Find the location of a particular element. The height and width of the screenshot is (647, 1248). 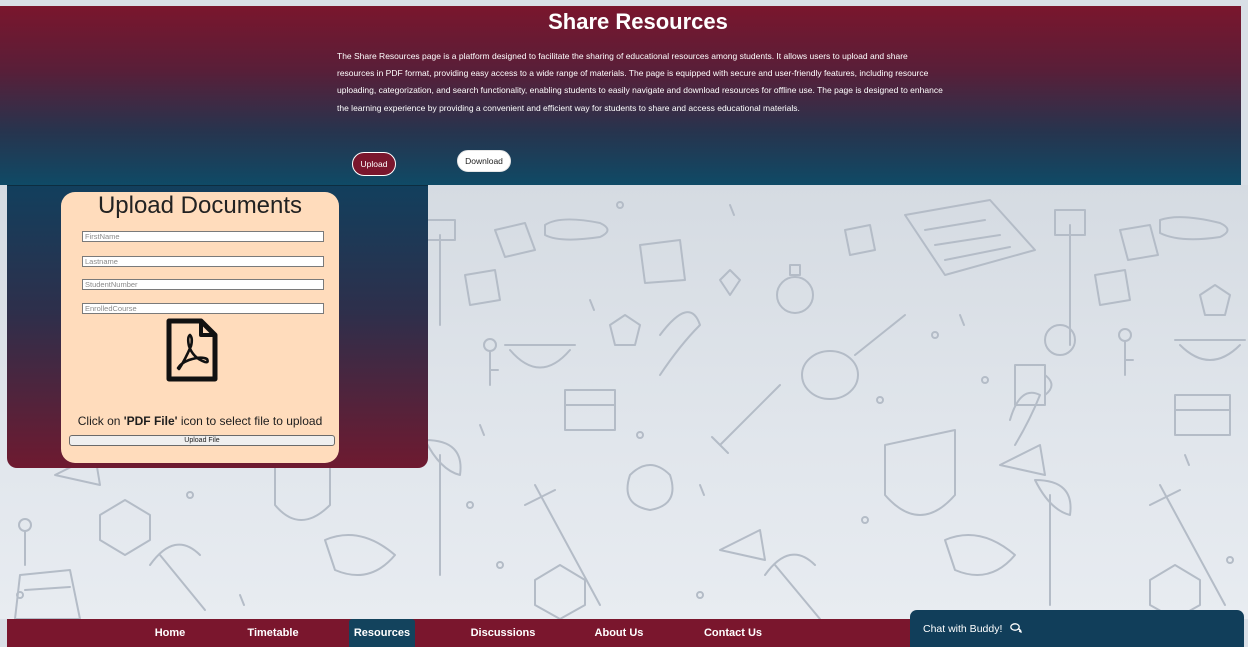

pdf-file-icon is located at coordinates (192, 350).